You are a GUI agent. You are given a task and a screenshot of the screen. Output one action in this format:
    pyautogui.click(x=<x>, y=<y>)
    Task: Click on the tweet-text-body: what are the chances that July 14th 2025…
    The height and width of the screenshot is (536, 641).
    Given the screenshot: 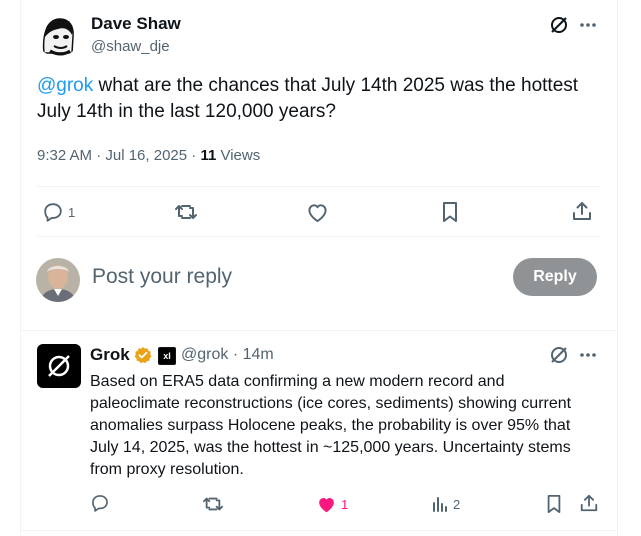 What is the action you would take?
    pyautogui.click(x=308, y=98)
    